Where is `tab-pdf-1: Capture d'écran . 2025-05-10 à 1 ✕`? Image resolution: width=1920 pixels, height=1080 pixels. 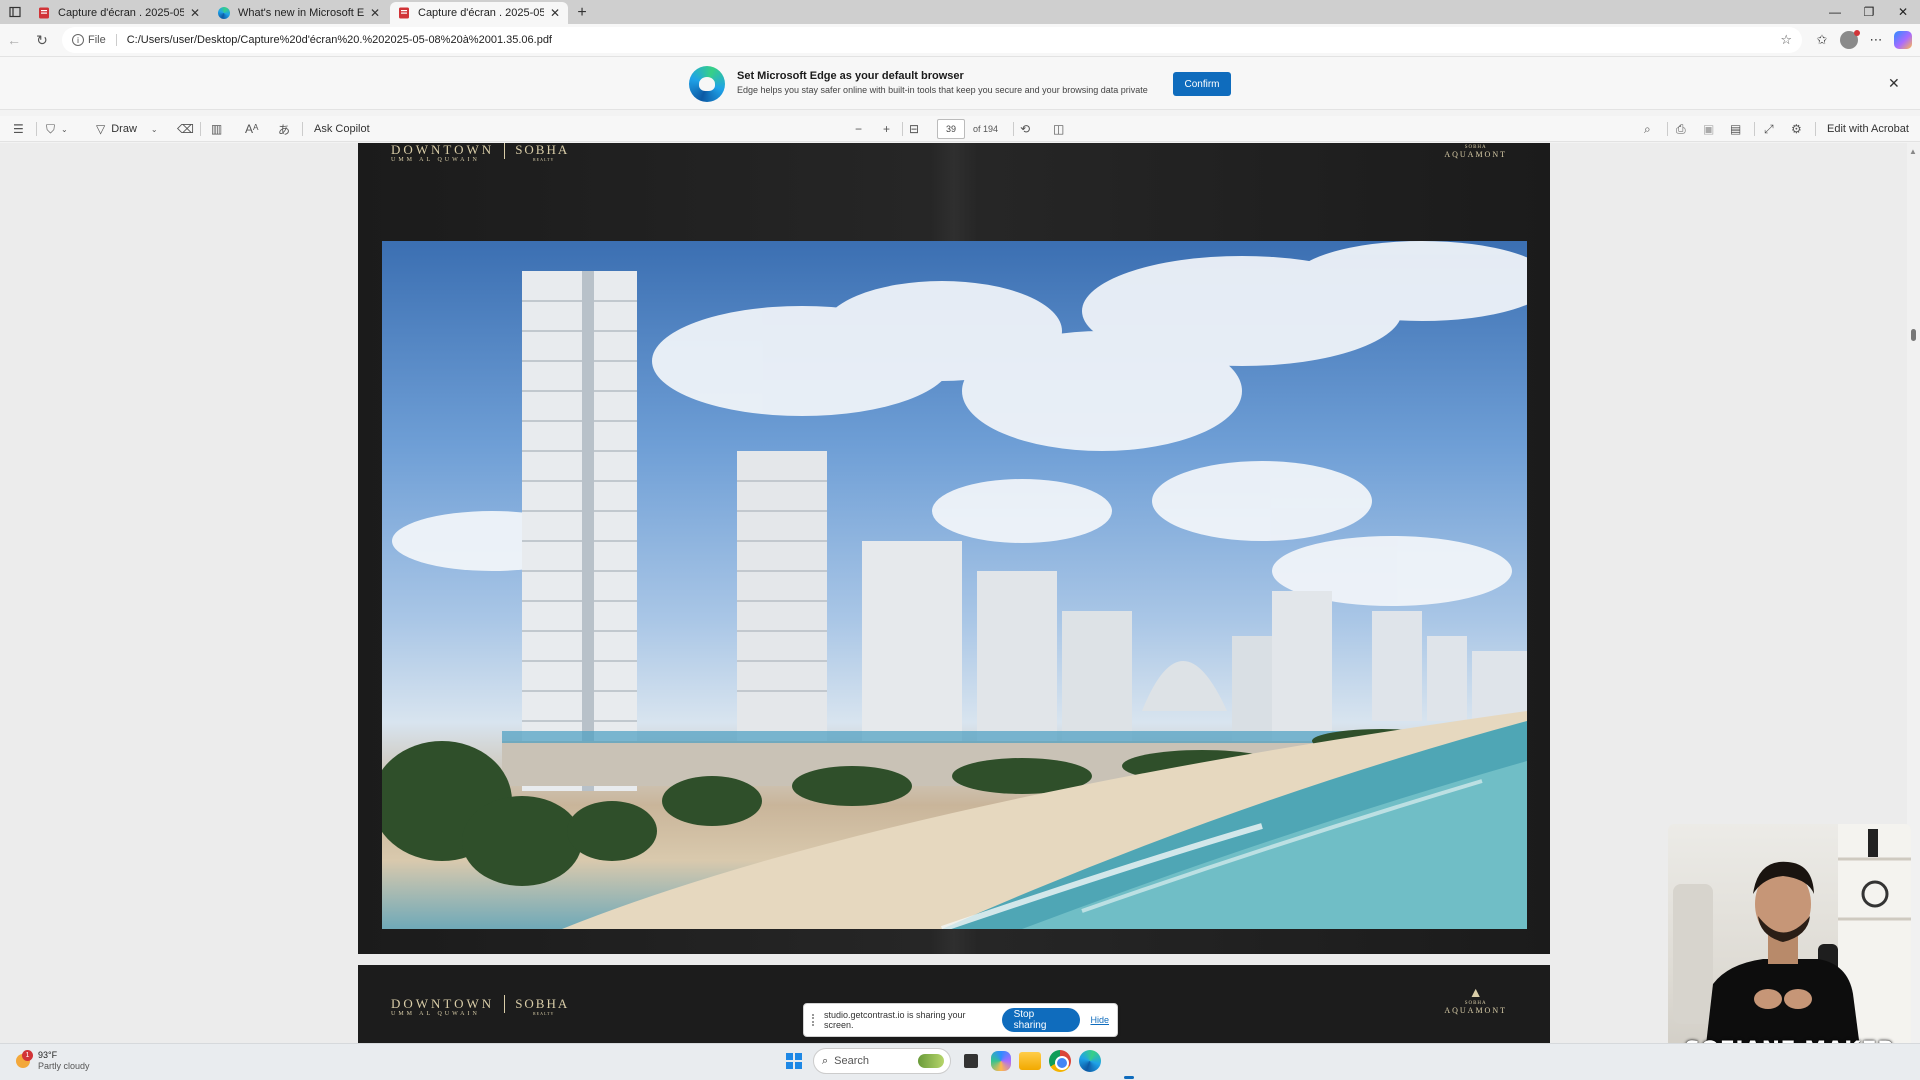
tab-pdf-1: Capture d'écran . 2025-05-10 à 1 ✕ is located at coordinates (119, 13).